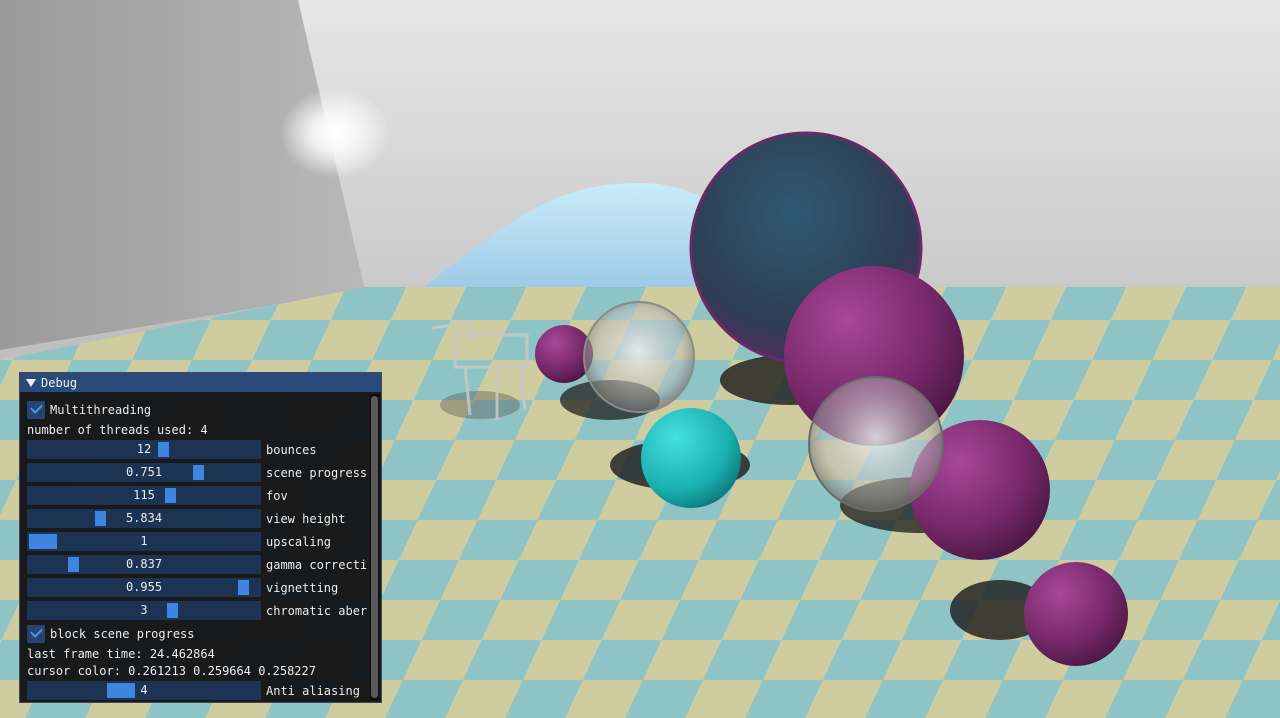  What do you see at coordinates (299, 541) in the screenshot?
I see `slider-label: upscaling` at bounding box center [299, 541].